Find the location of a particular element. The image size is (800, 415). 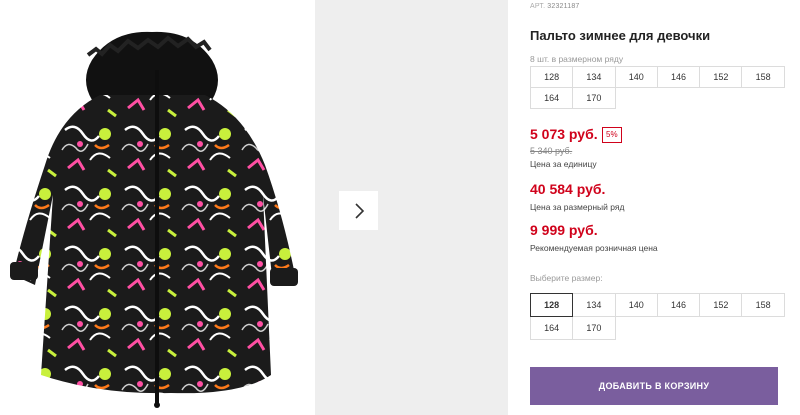

old-price: 5 340 руб. is located at coordinates (551, 151).